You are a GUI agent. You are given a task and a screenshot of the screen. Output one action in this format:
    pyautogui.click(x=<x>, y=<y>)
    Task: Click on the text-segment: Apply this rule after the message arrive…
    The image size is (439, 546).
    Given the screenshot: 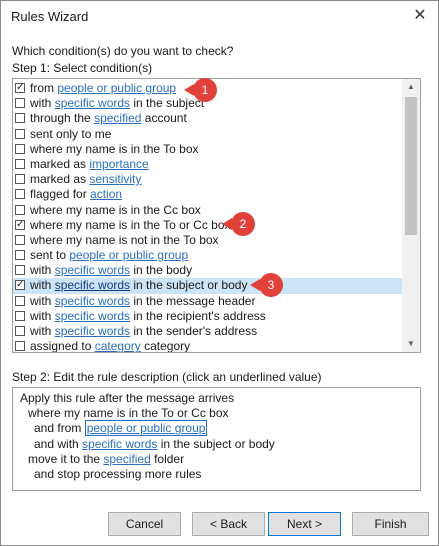 What is the action you would take?
    pyautogui.click(x=127, y=398)
    